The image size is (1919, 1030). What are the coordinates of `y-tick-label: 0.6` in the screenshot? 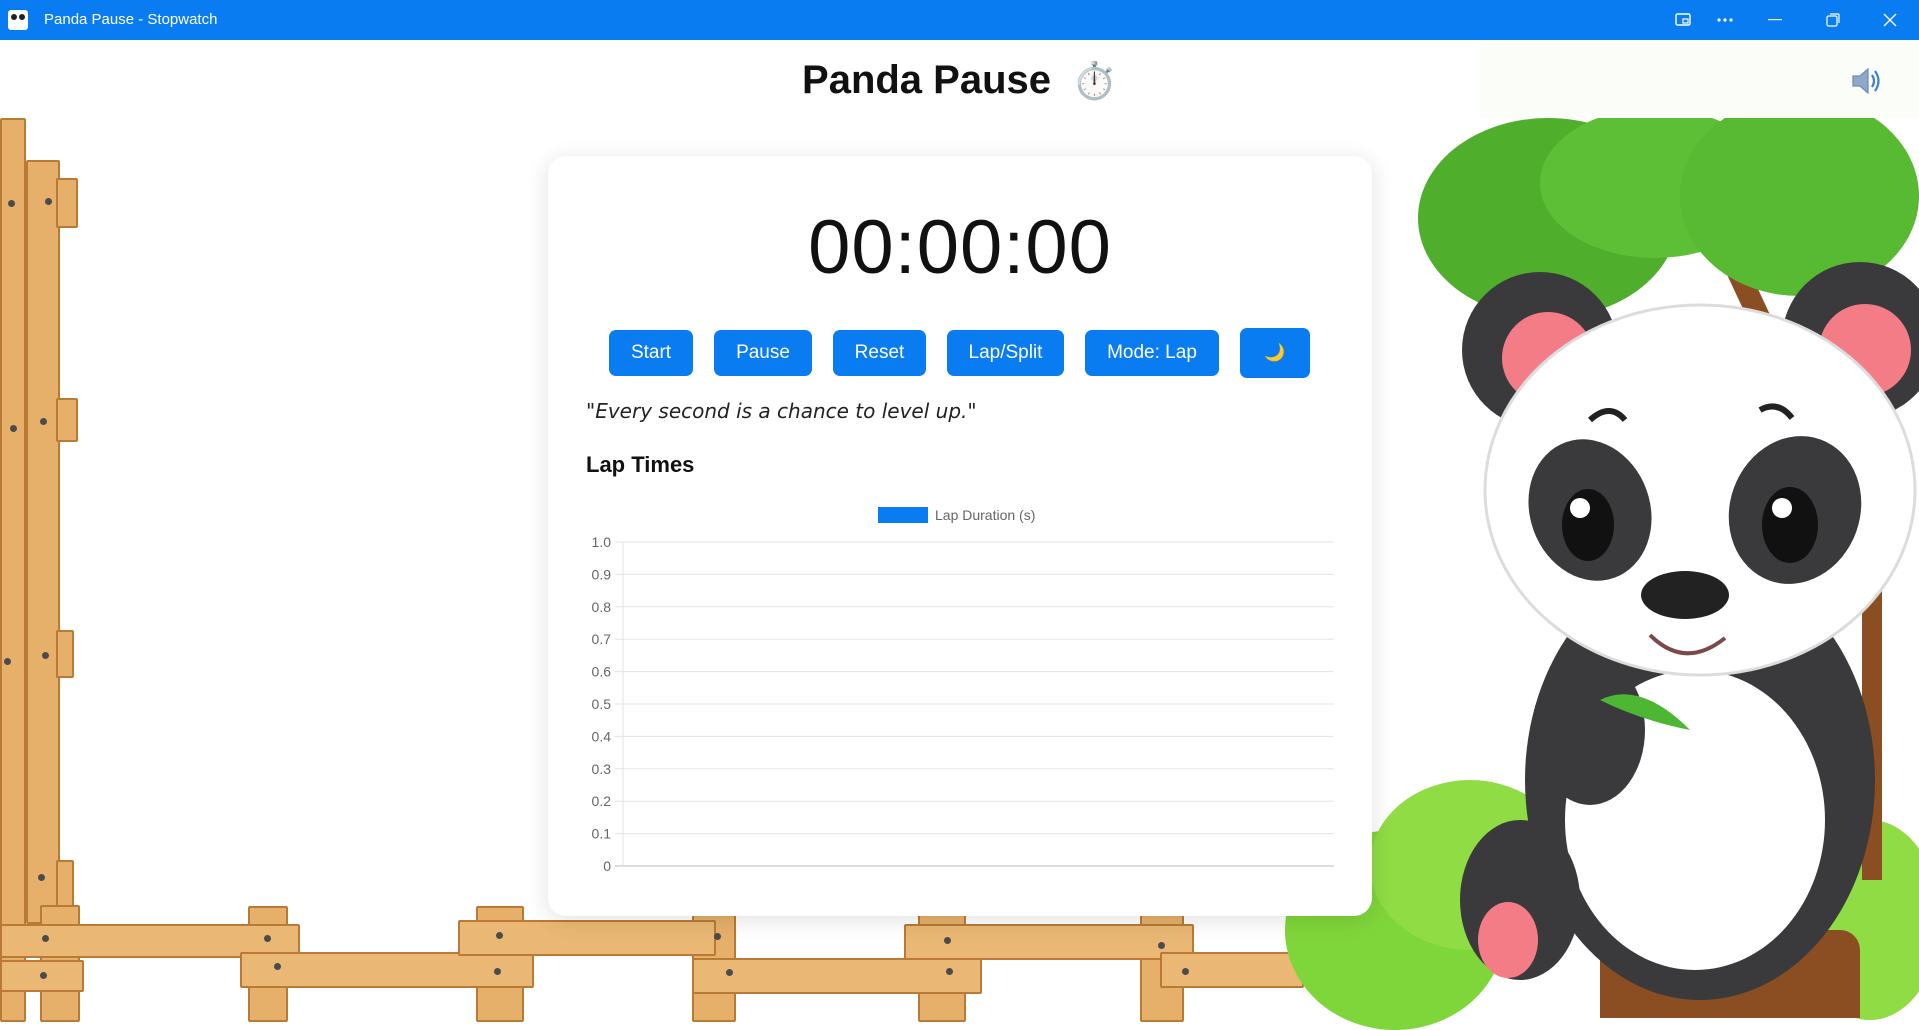 It's located at (602, 672).